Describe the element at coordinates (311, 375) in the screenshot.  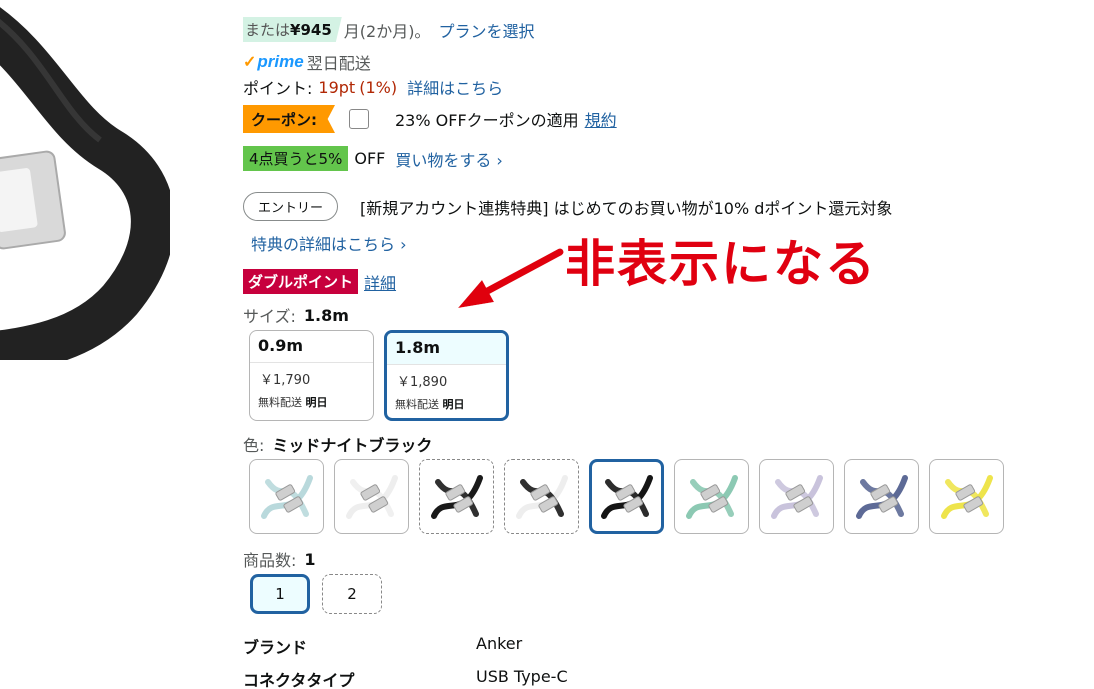
I see `size-option-0.9m: 0.9m ￥1,790 無料配送 明日` at that location.